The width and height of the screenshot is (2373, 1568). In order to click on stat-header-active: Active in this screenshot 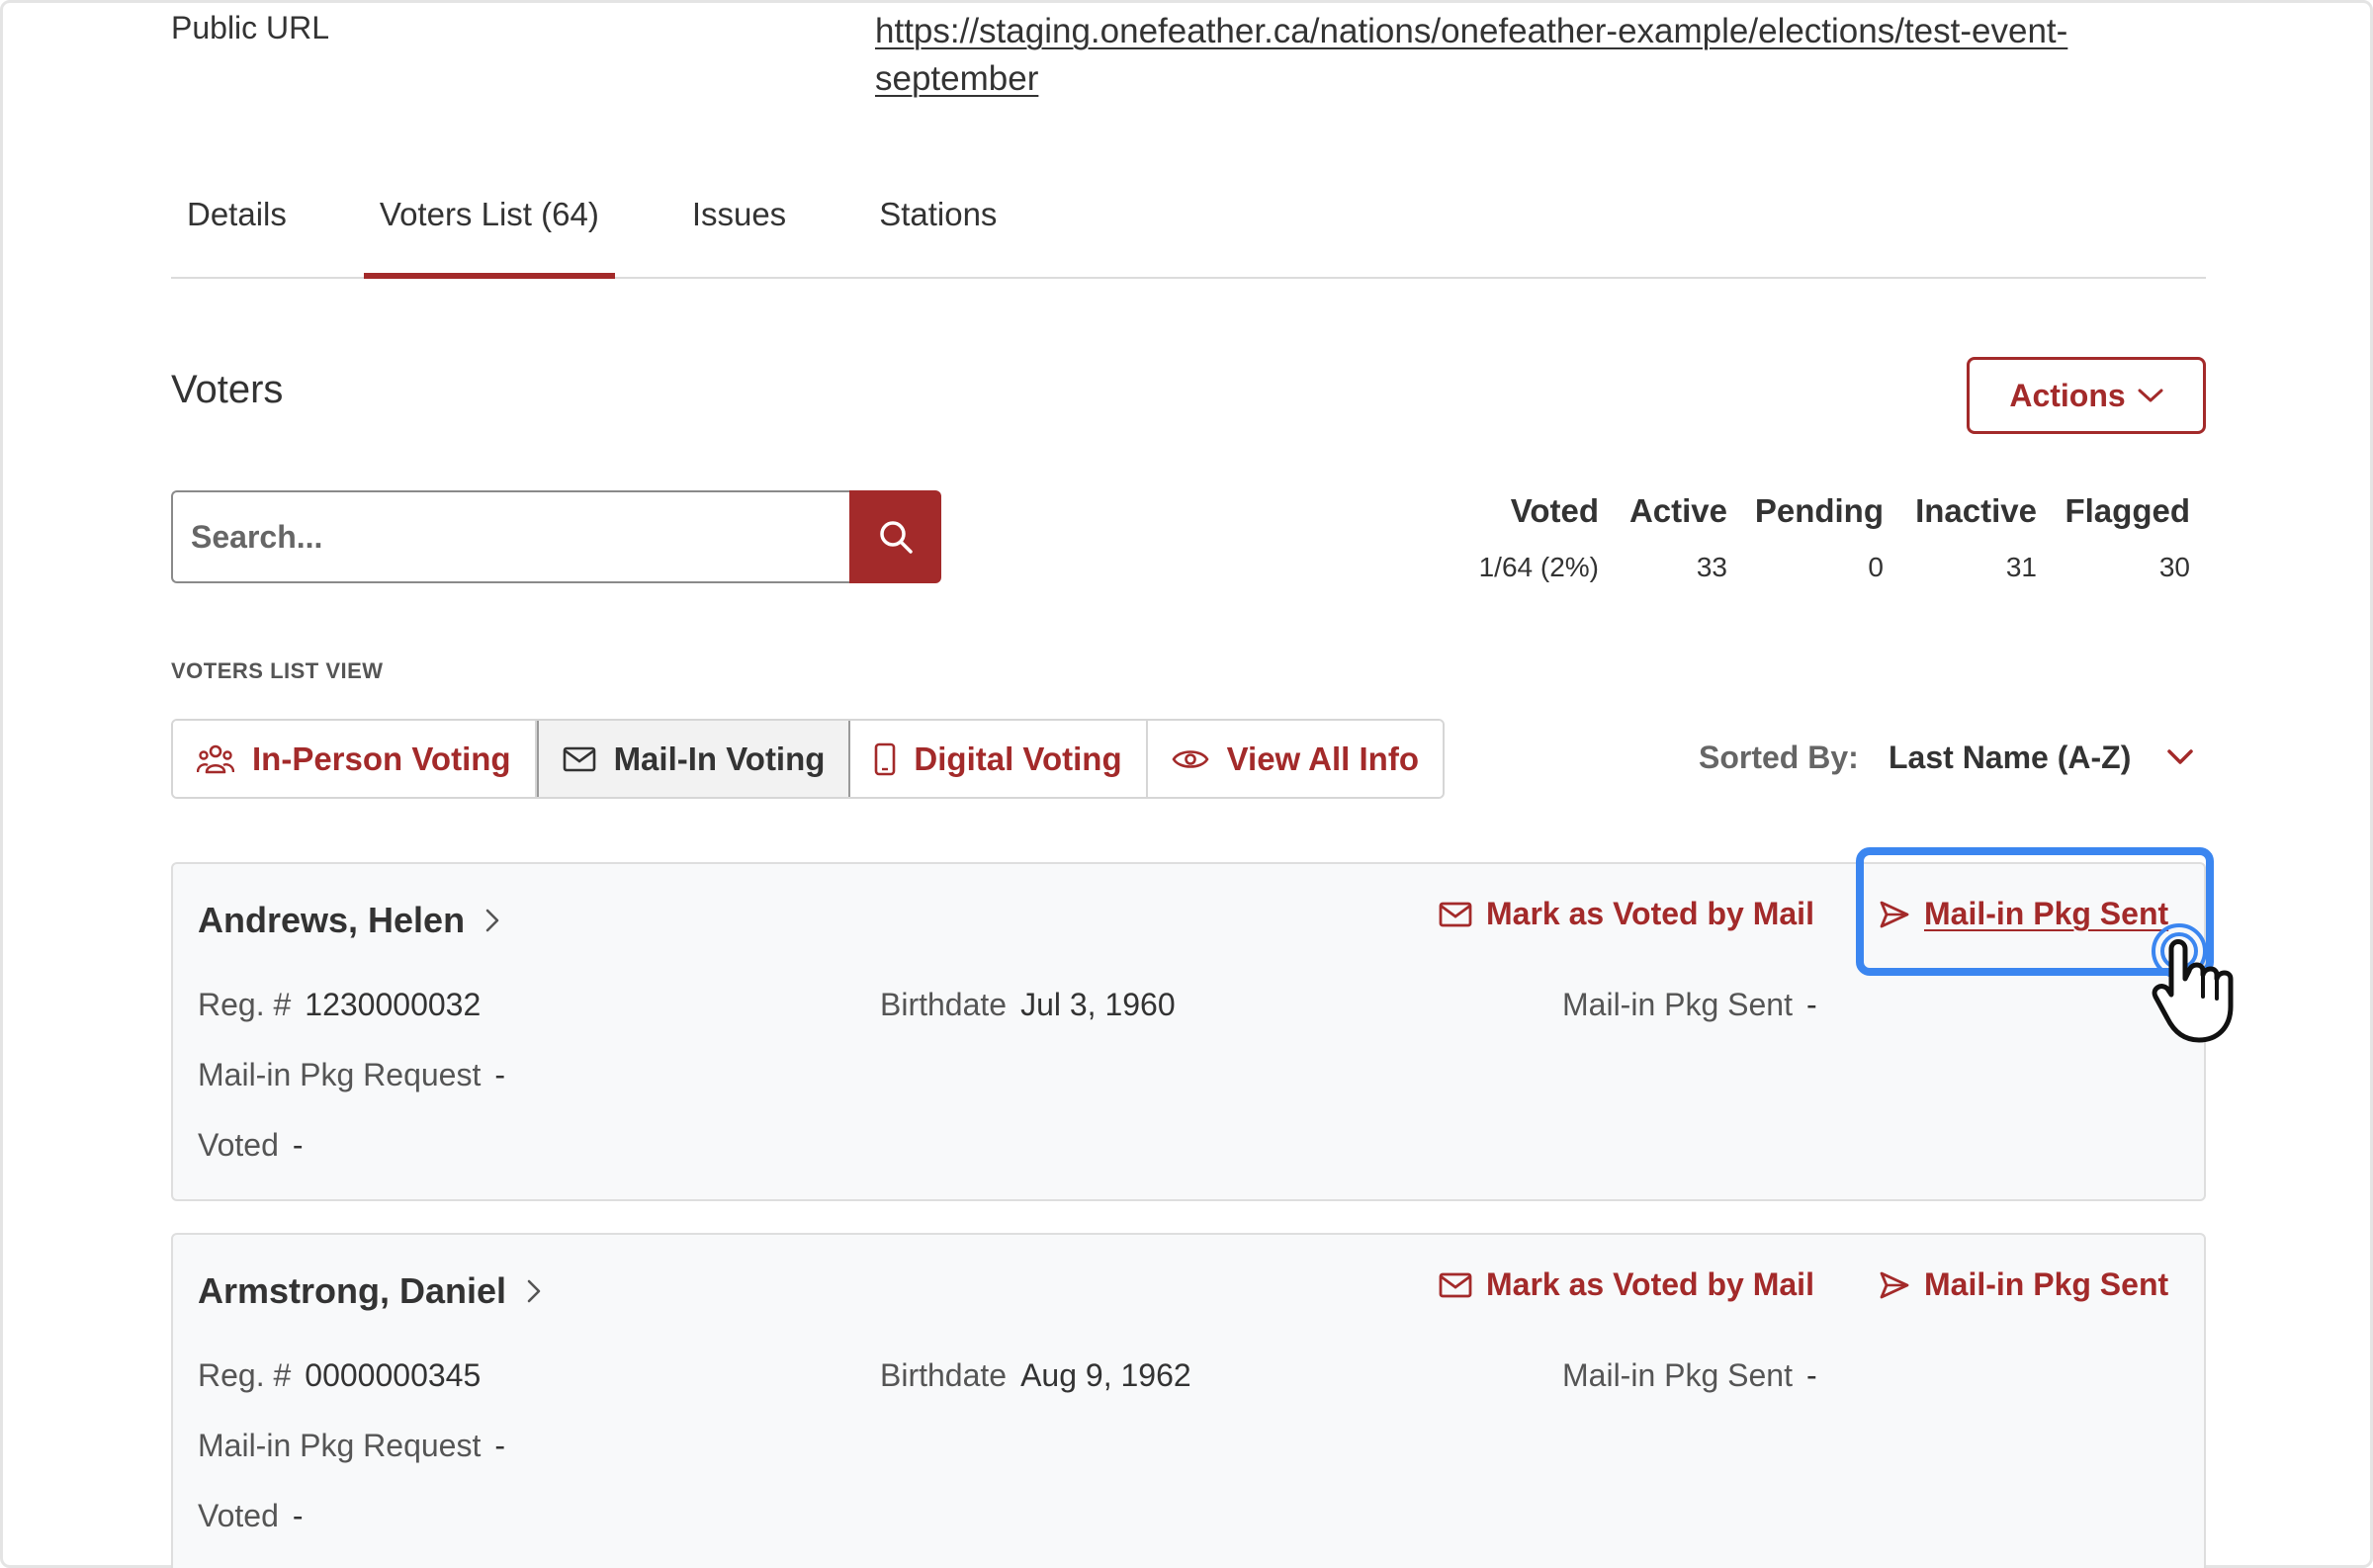, I will do `click(1677, 511)`.